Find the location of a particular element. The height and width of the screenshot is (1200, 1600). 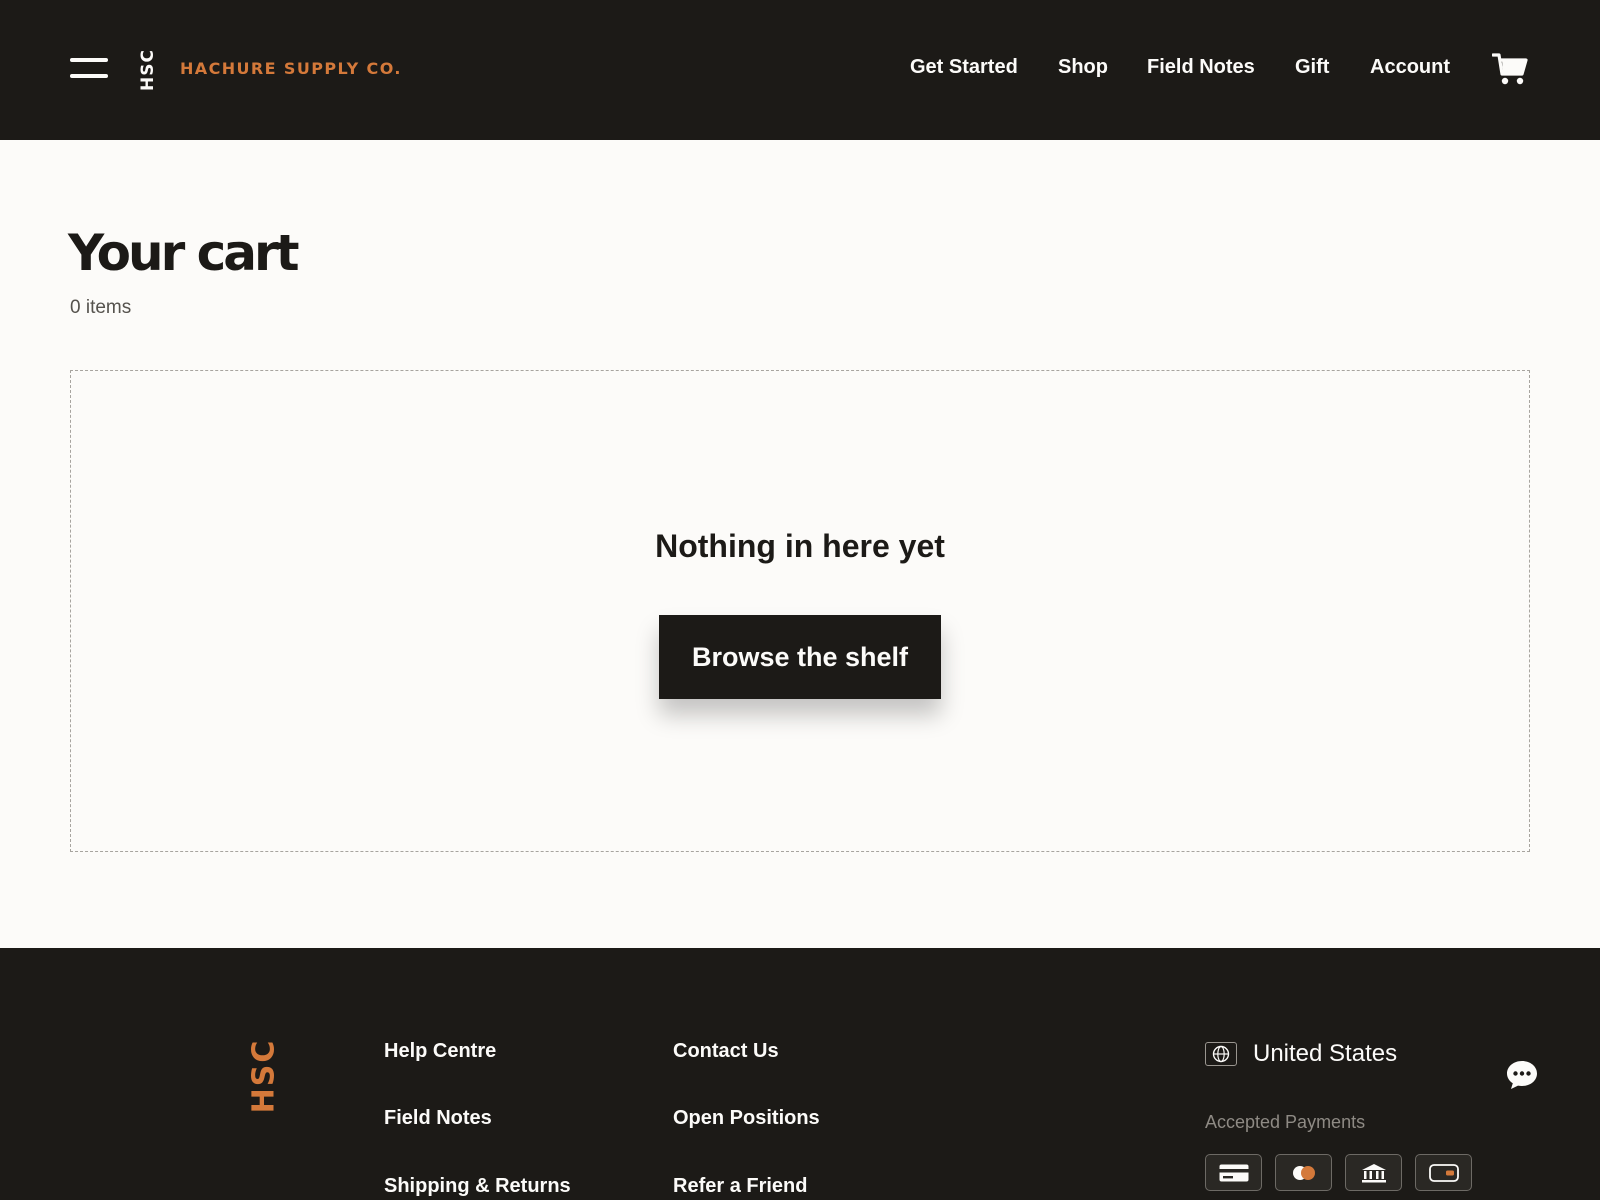

nav-account: Account is located at coordinates (1410, 67).